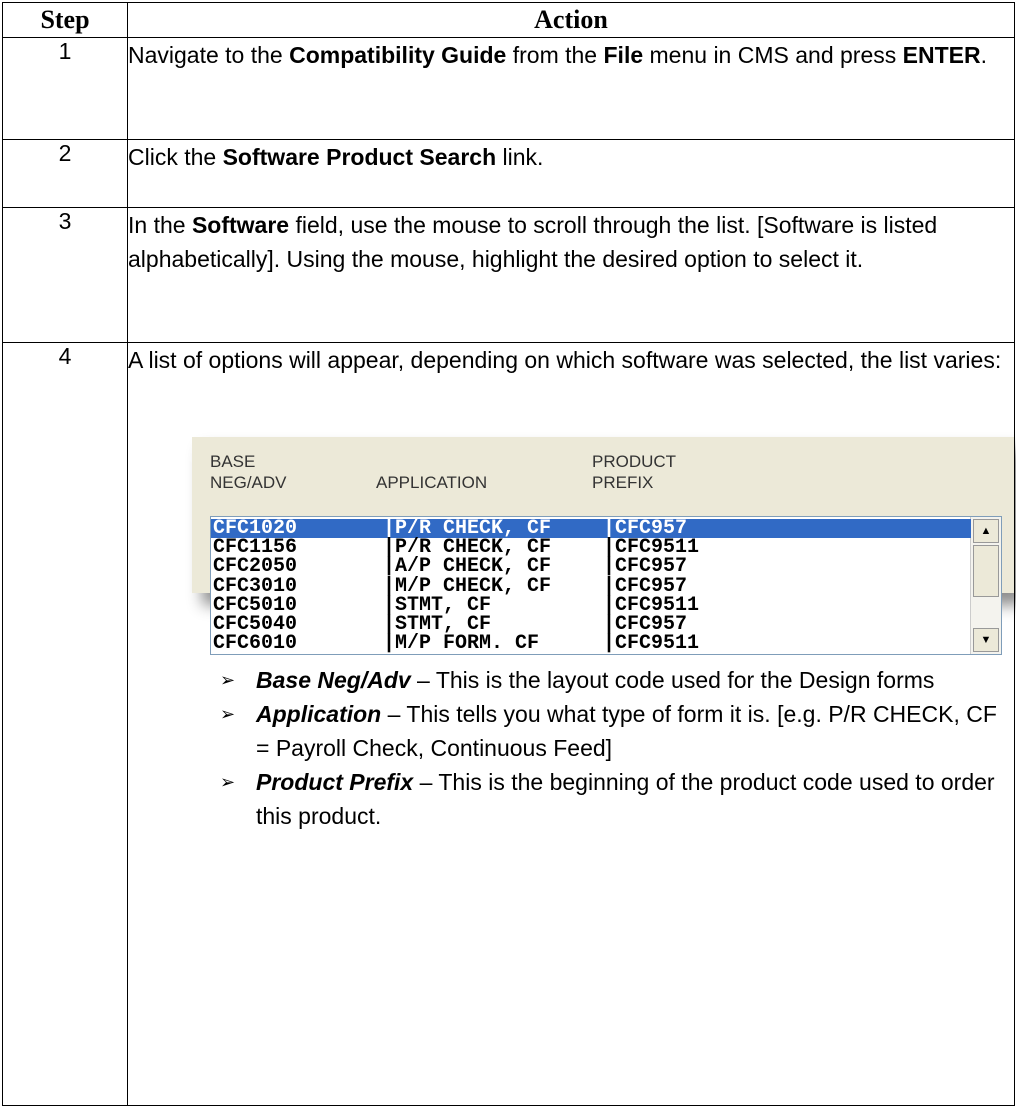  I want to click on scroll-thumb, so click(986, 571).